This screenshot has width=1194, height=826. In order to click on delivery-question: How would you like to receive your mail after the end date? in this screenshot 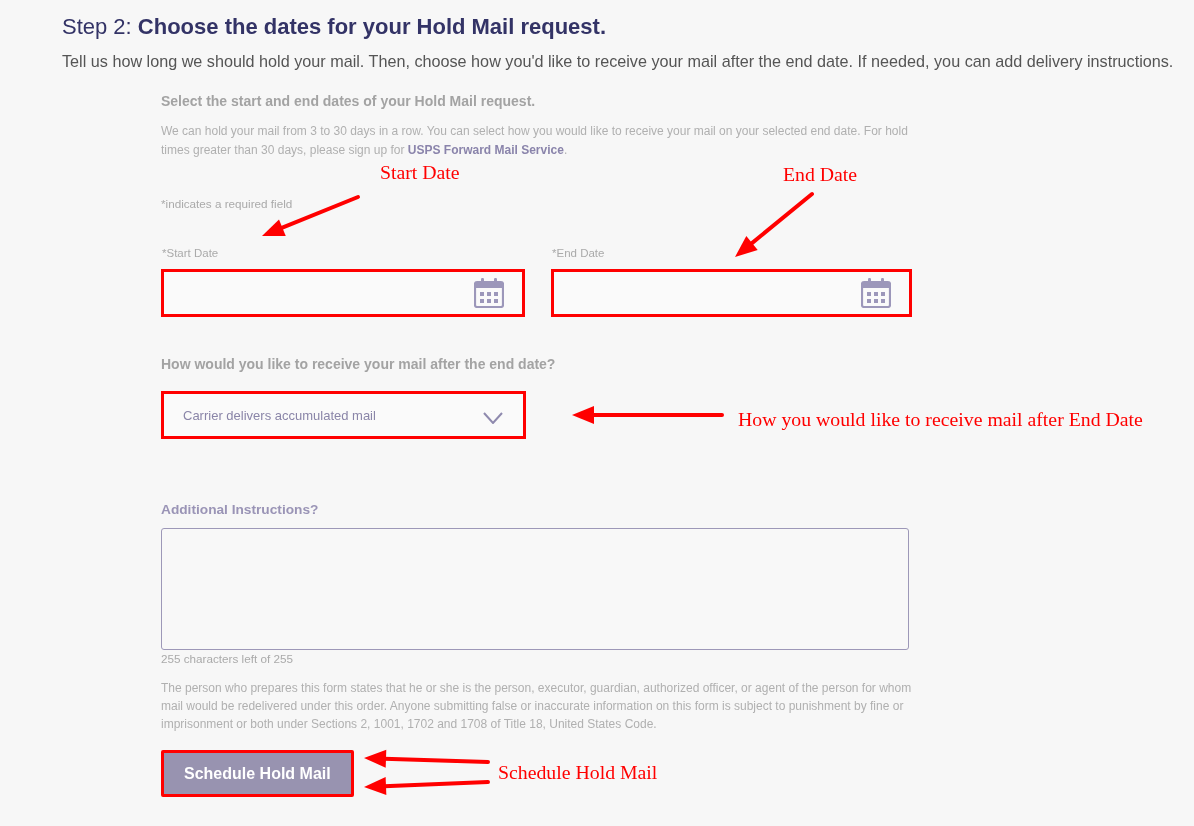, I will do `click(358, 364)`.